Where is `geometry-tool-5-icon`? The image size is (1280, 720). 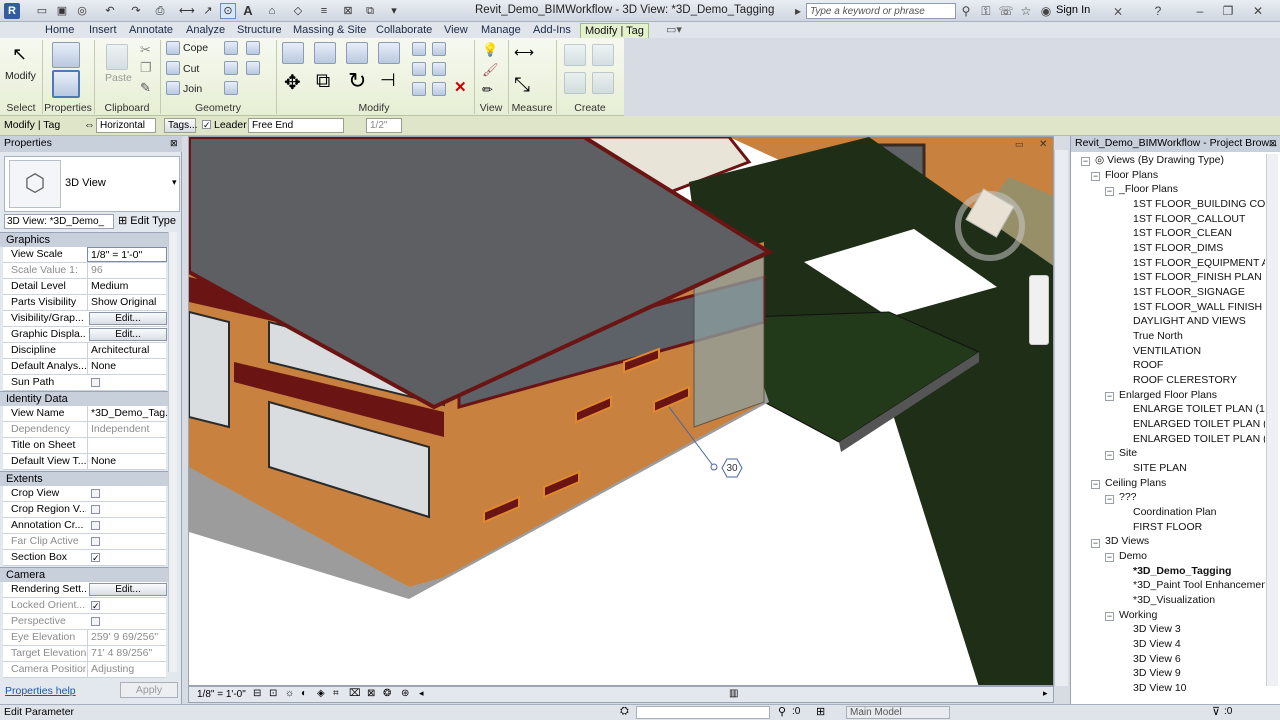
geometry-tool-5-icon is located at coordinates (231, 88).